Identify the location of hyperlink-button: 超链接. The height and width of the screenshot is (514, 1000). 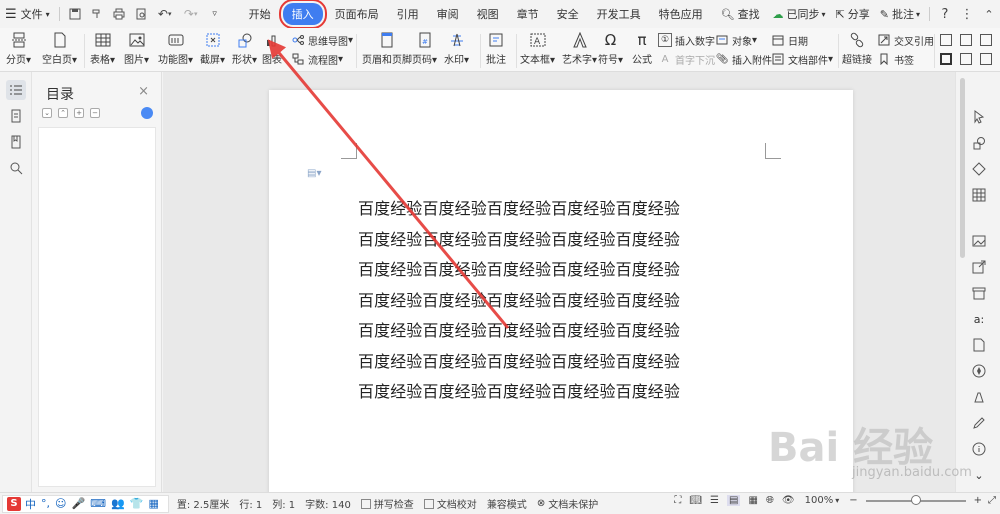
(857, 47).